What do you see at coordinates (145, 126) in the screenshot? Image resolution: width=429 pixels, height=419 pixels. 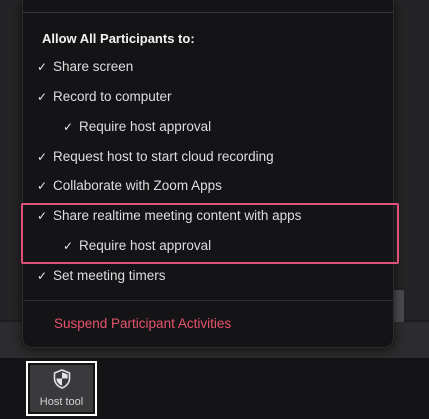 I see `menu-item-label: Require host approval` at bounding box center [145, 126].